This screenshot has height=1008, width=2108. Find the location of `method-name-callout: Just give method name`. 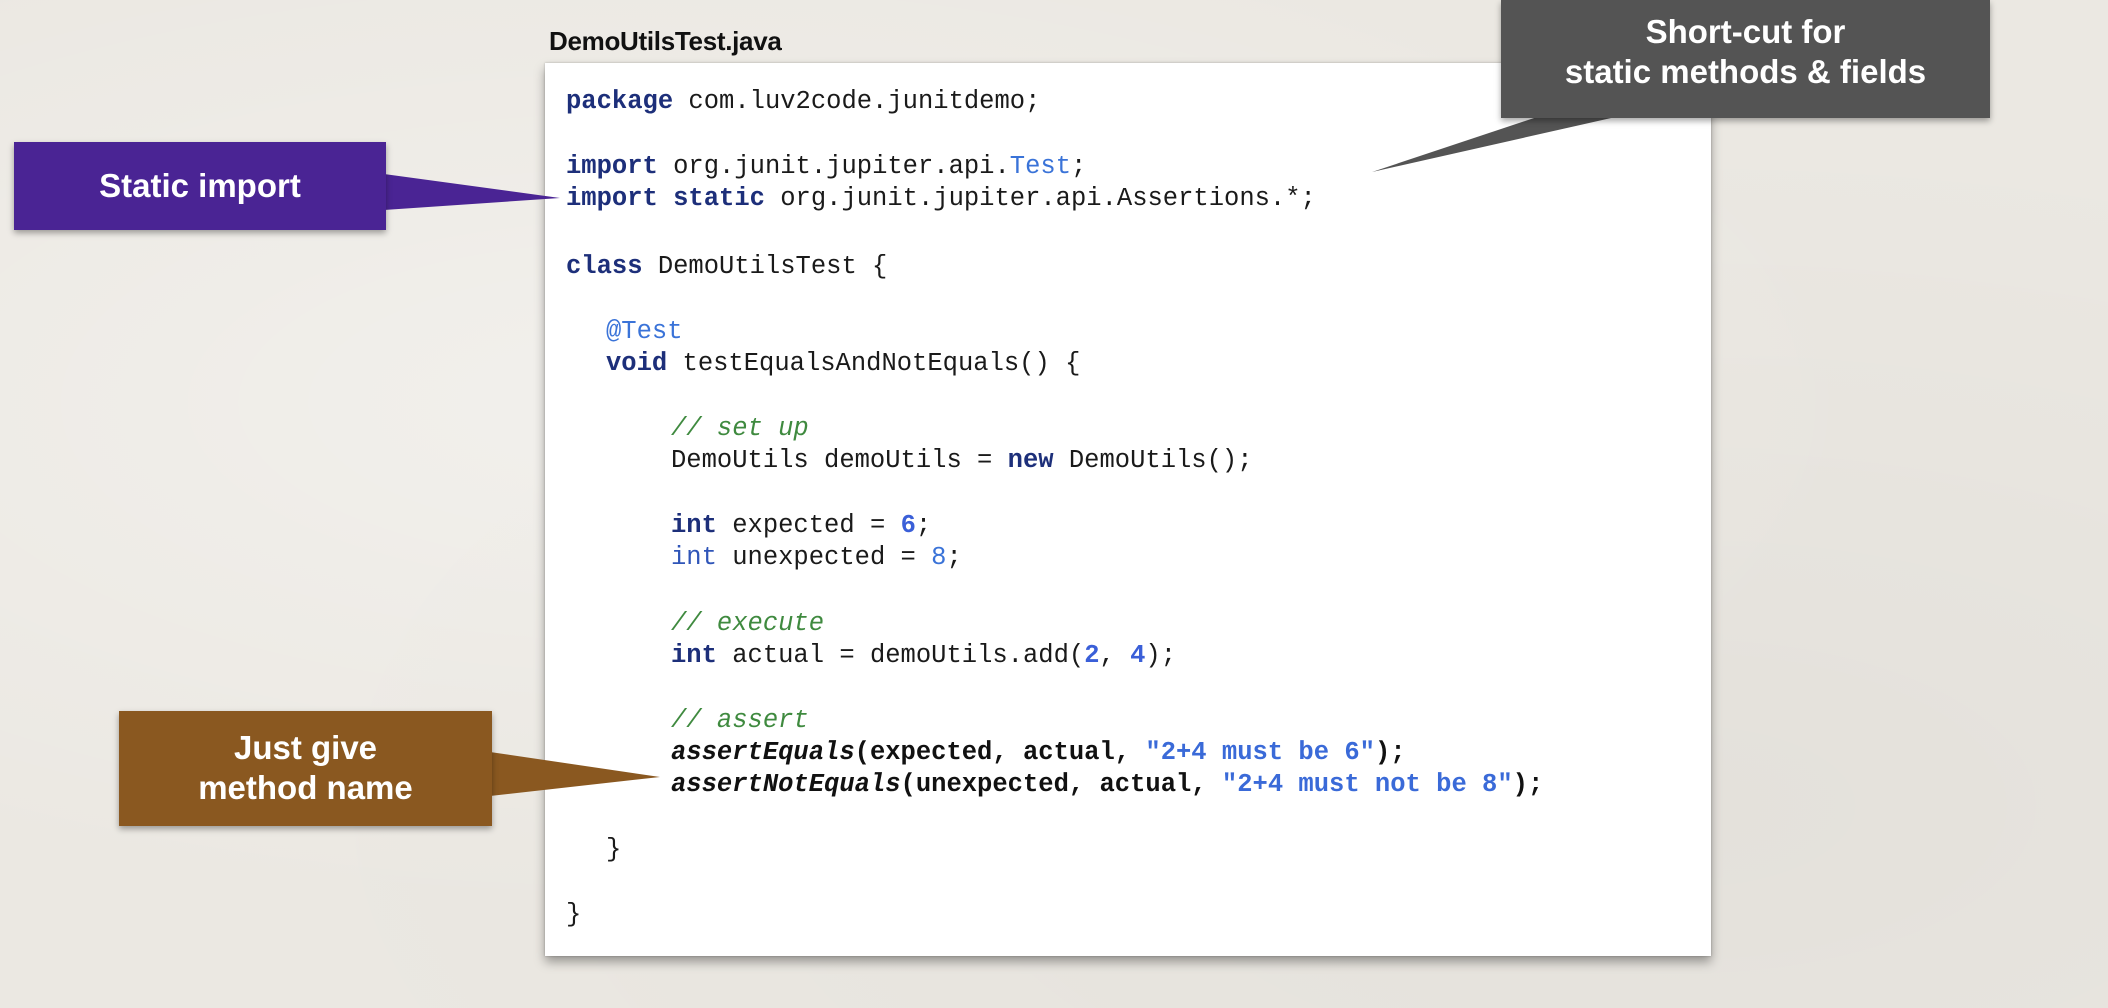

method-name-callout: Just give method name is located at coordinates (305, 768).